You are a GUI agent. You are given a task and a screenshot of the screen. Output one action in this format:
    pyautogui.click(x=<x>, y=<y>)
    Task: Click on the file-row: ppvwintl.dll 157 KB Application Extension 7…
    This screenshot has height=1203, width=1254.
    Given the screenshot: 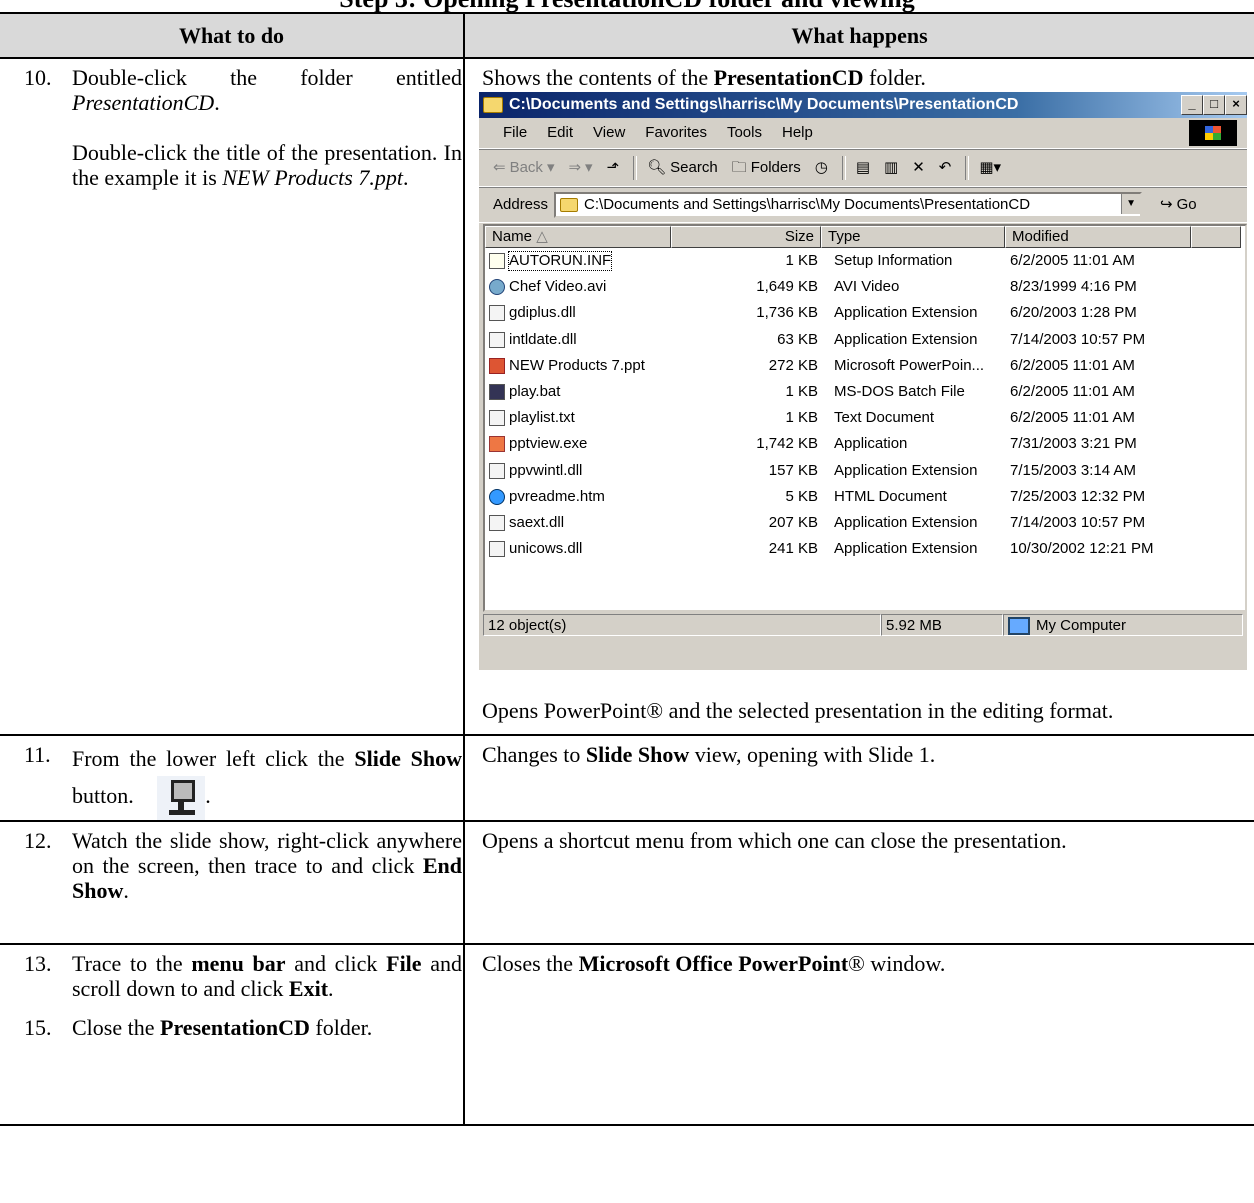 What is the action you would take?
    pyautogui.click(x=865, y=471)
    